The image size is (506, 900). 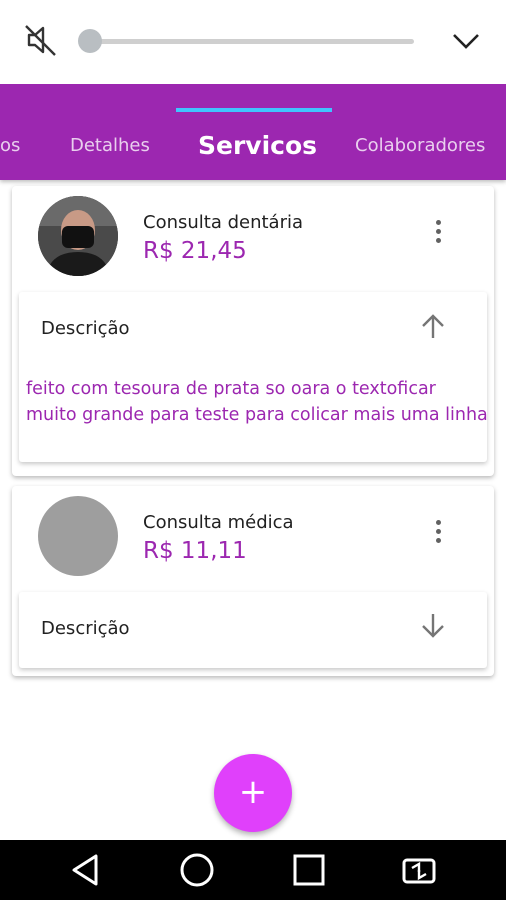 What do you see at coordinates (433, 626) in the screenshot?
I see `arrow-down-icon` at bounding box center [433, 626].